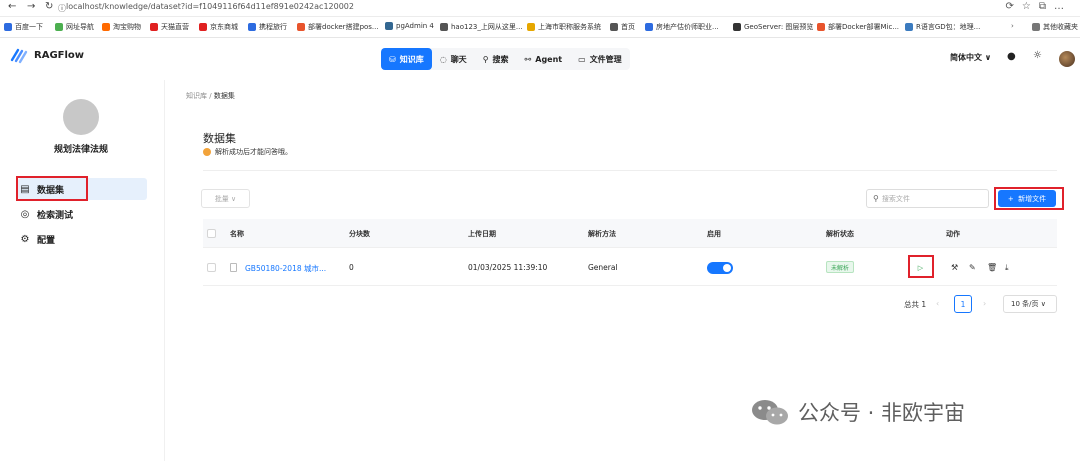  I want to click on bulk-actions-button: 批量 ∨, so click(225, 198).